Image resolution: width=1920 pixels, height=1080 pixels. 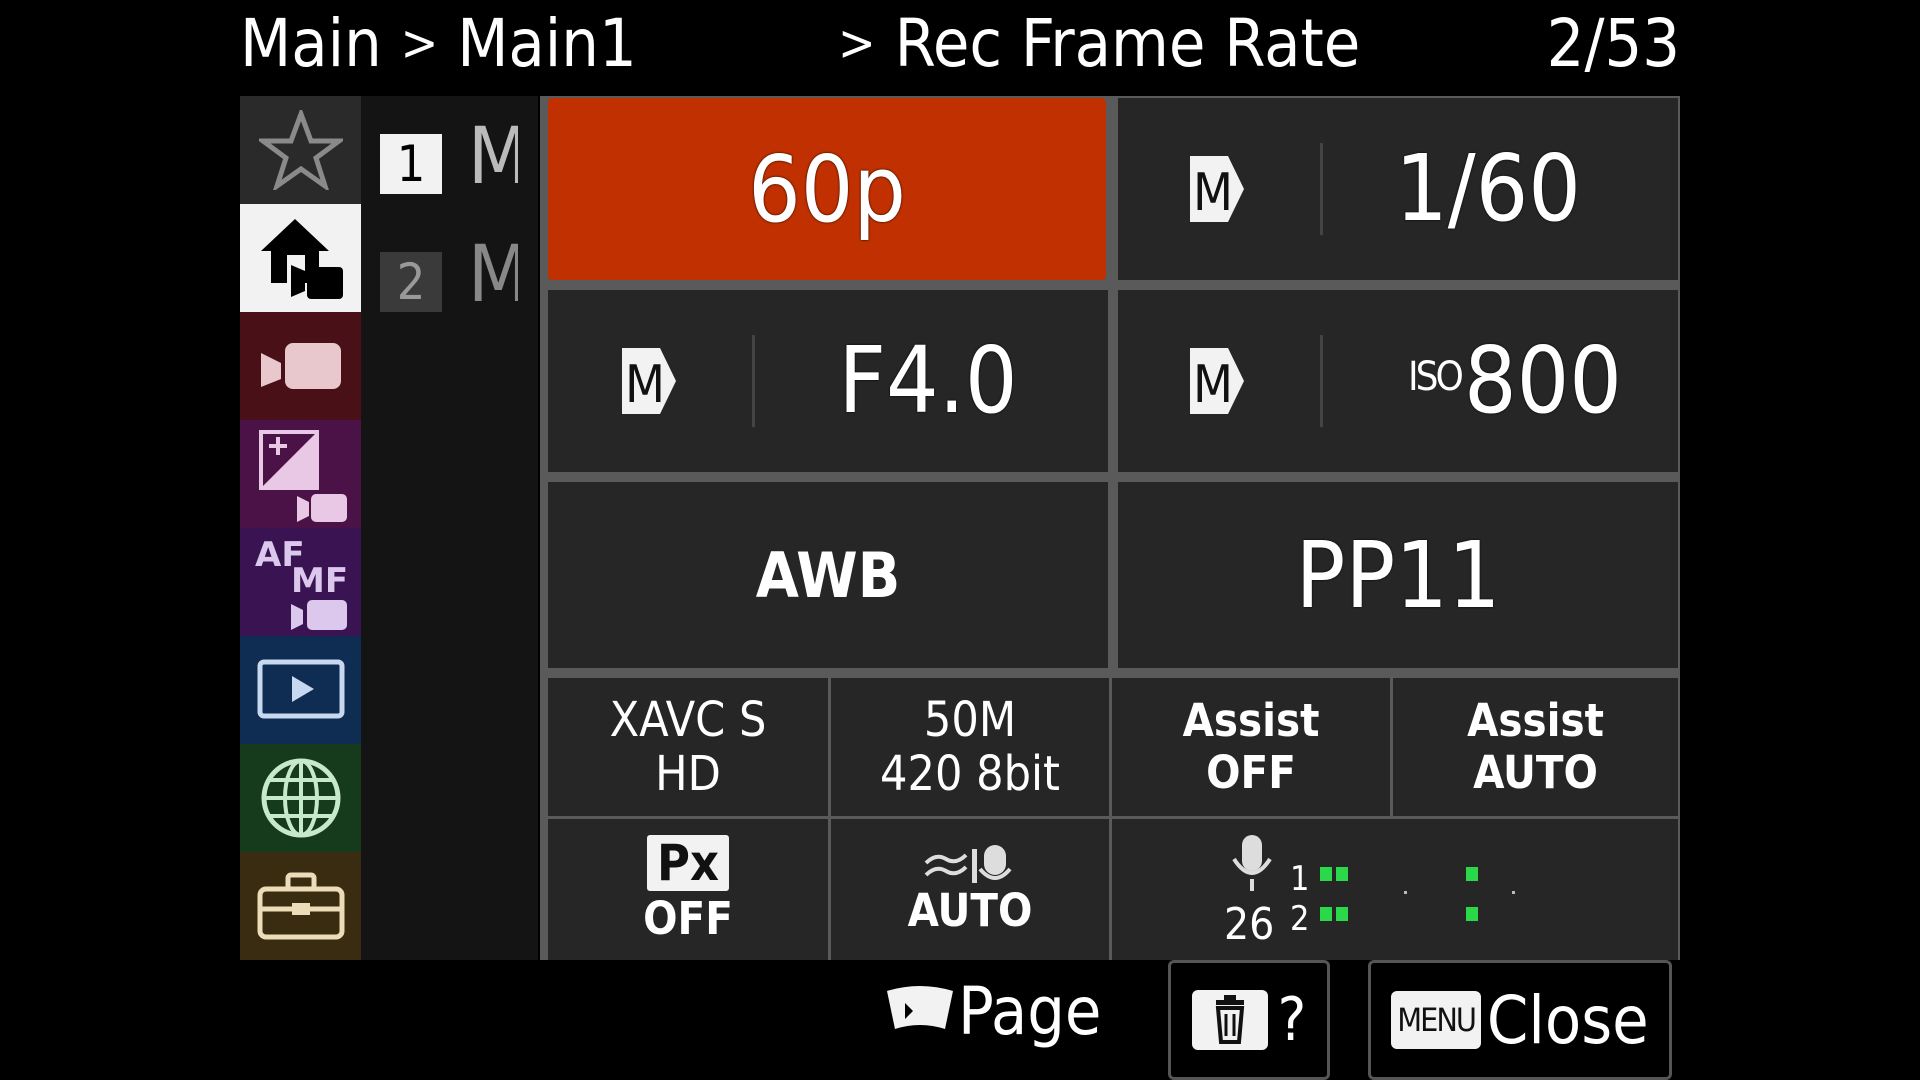 I want to click on menu-button-icon: MENU, so click(x=1436, y=1020).